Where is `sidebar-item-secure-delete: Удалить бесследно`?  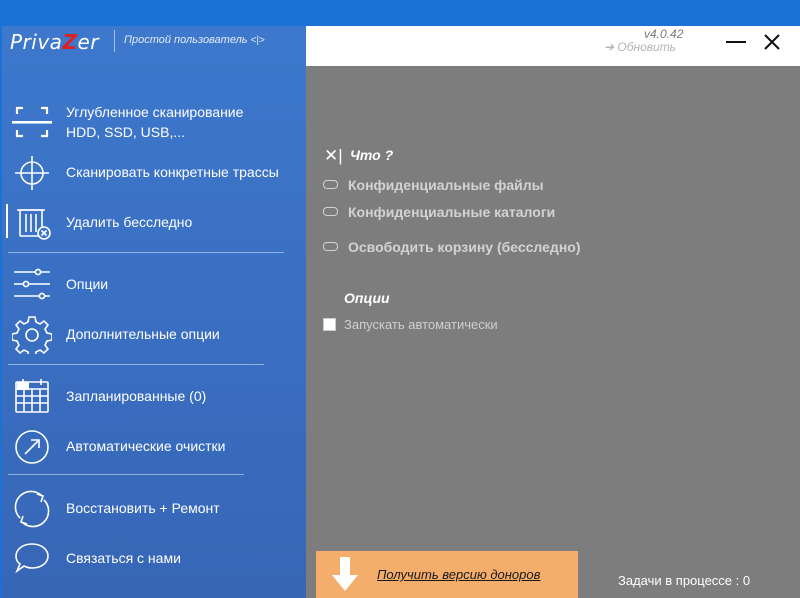 sidebar-item-secure-delete: Удалить бесследно is located at coordinates (154, 222).